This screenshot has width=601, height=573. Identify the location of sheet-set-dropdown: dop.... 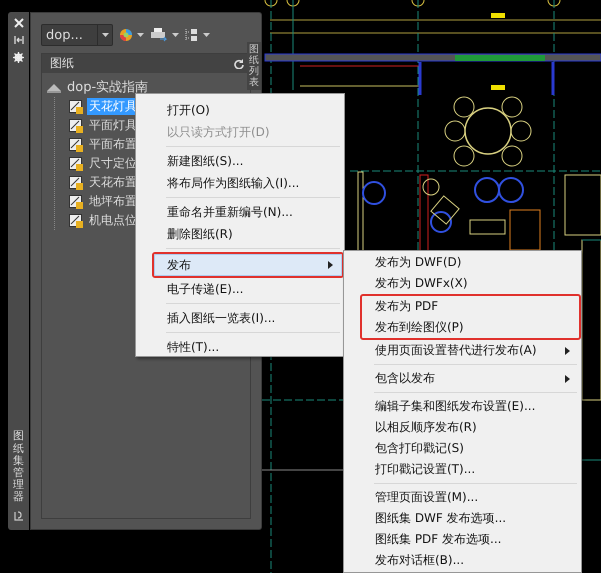
(77, 35).